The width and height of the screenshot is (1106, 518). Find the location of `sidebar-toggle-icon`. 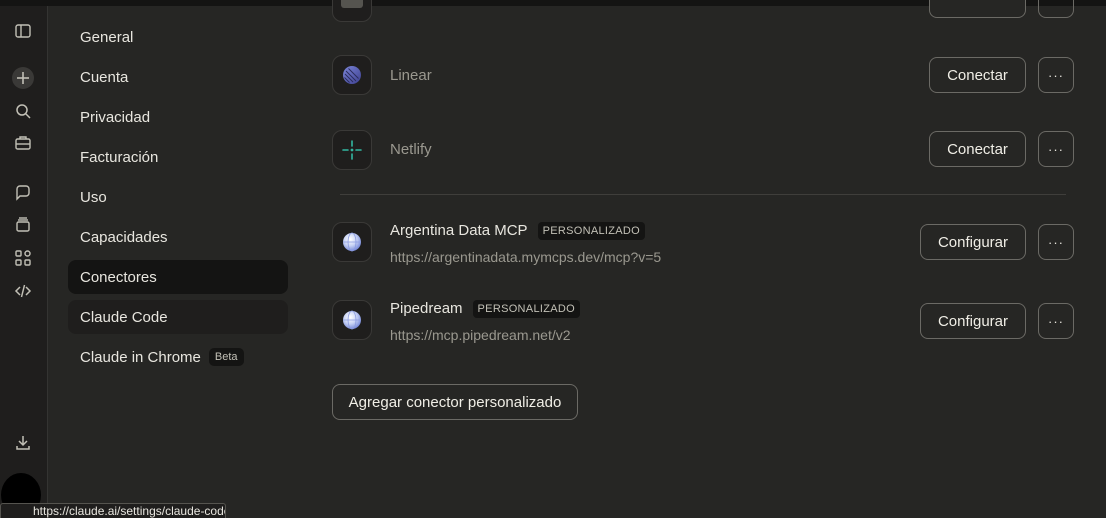

sidebar-toggle-icon is located at coordinates (23, 31).